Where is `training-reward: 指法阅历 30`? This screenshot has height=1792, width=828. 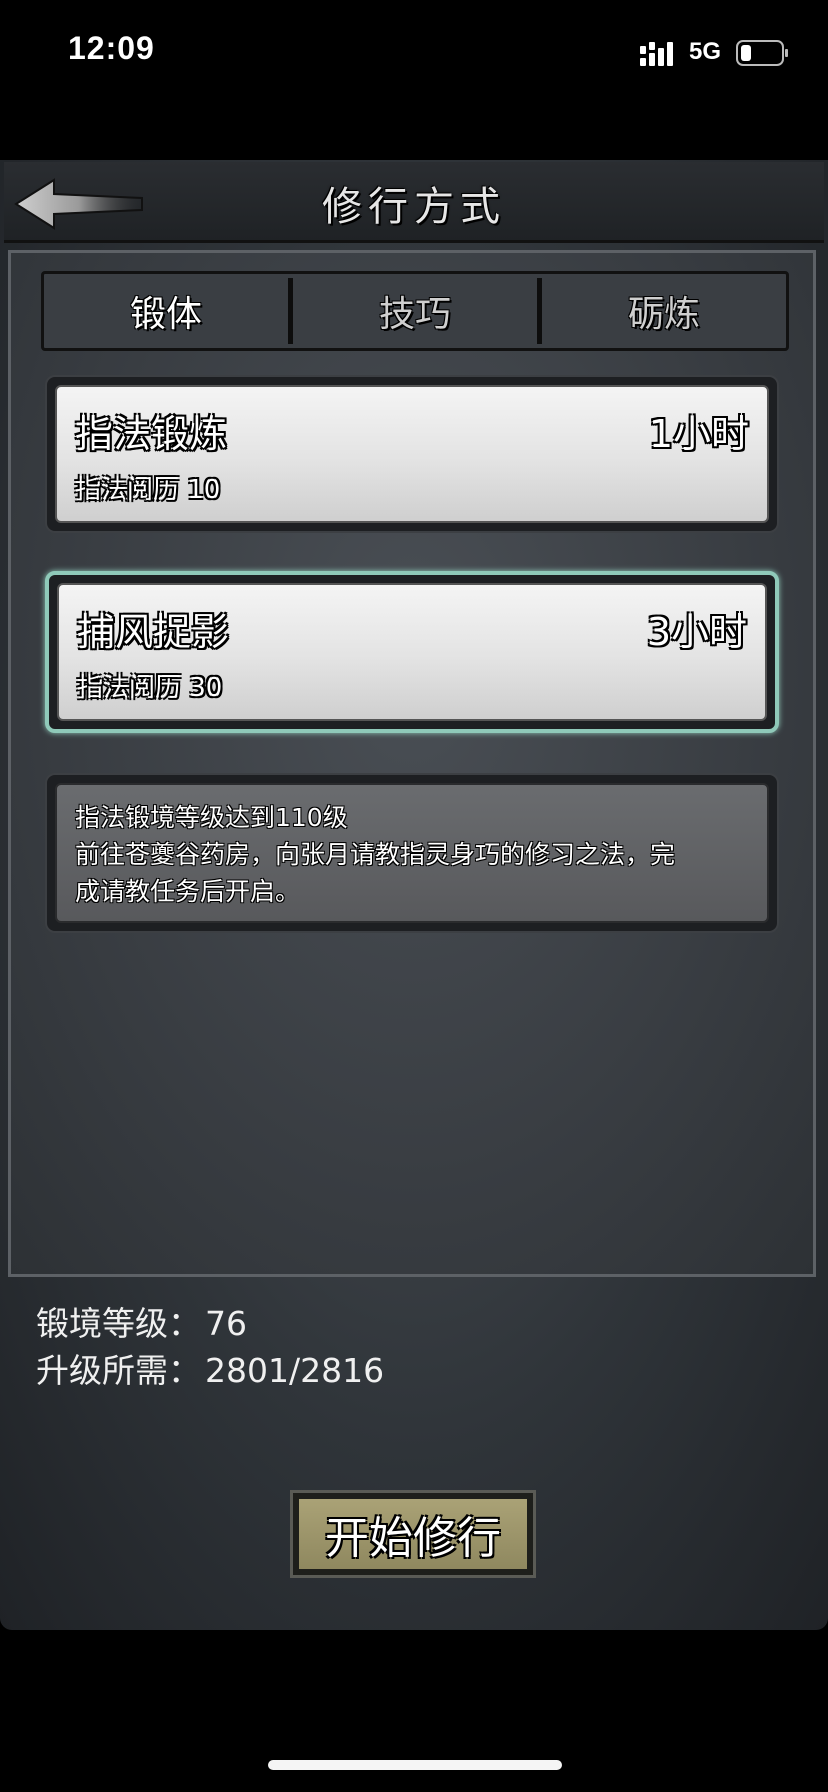
training-reward: 指法阅历 30 is located at coordinates (150, 688).